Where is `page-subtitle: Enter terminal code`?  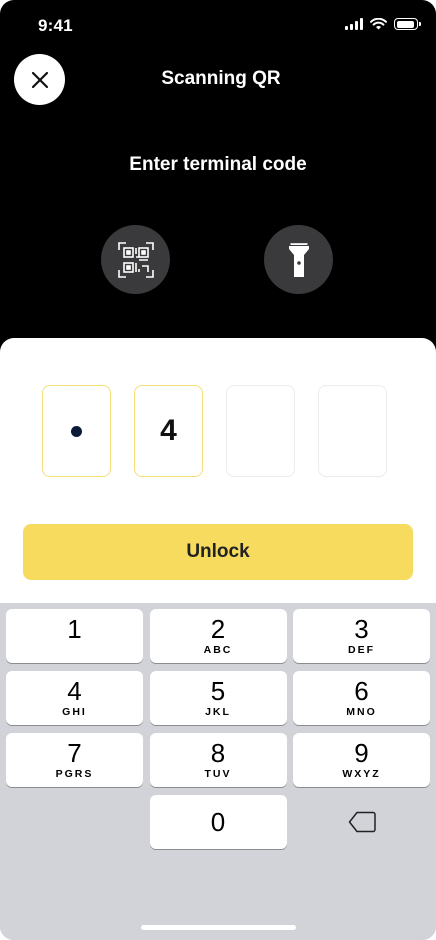 page-subtitle: Enter terminal code is located at coordinates (218, 164).